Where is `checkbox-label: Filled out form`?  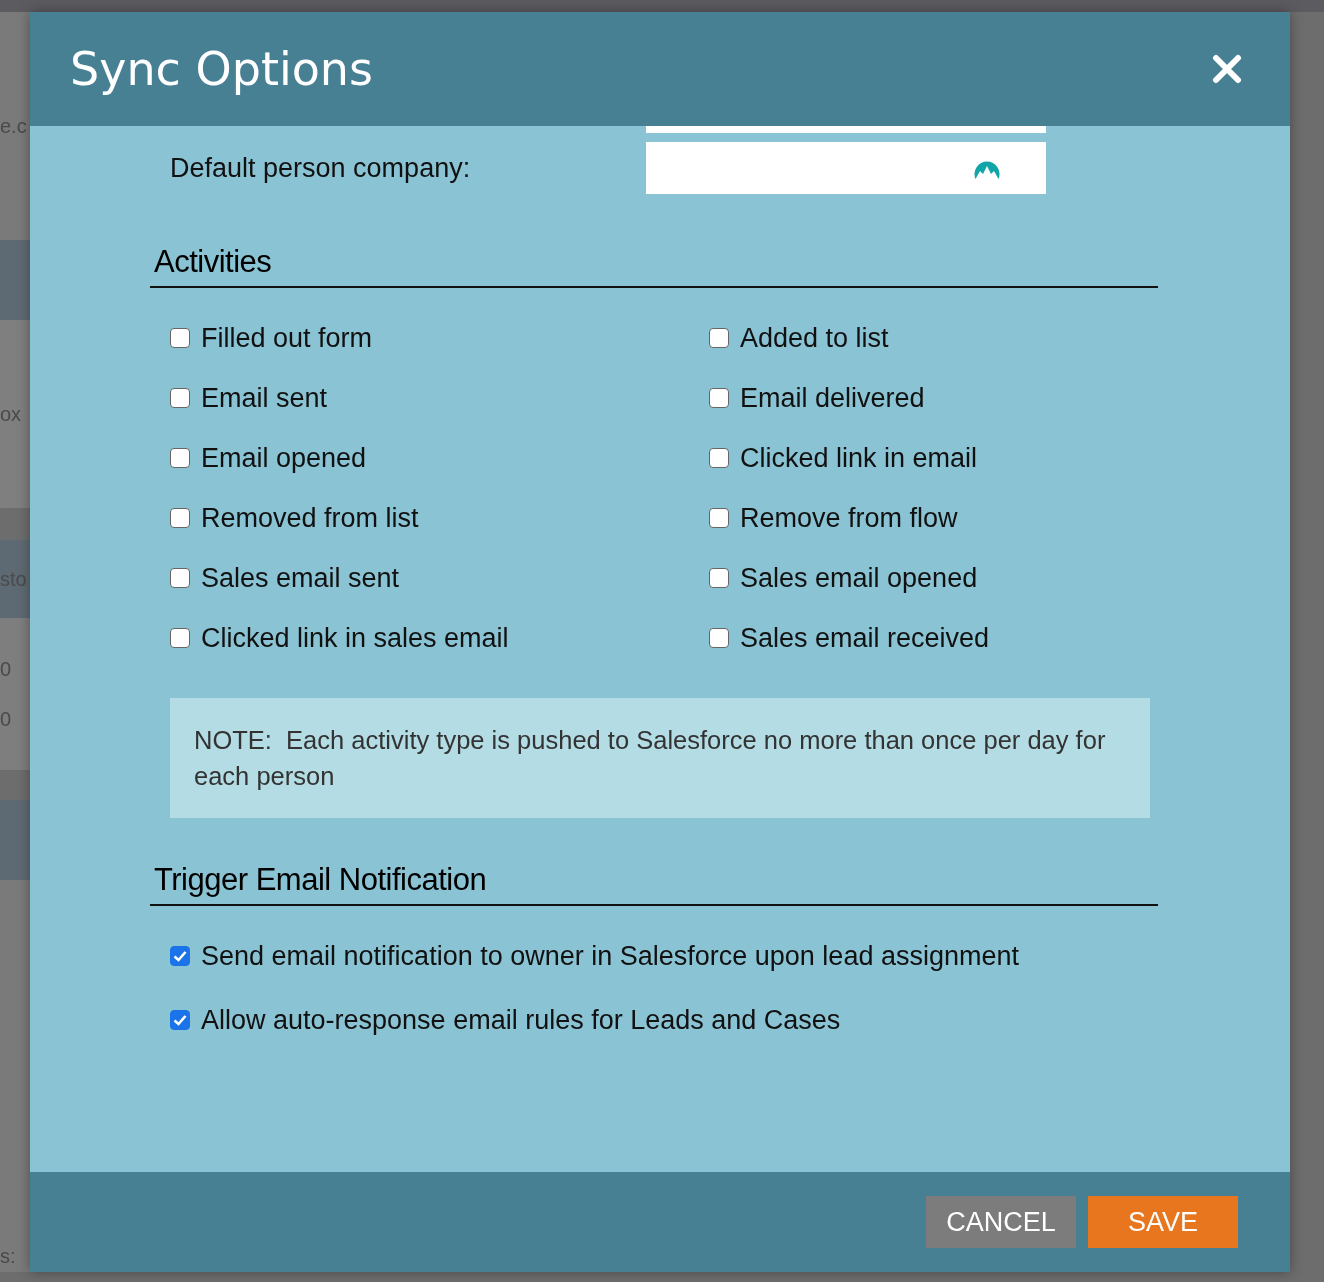 checkbox-label: Filled out form is located at coordinates (287, 338).